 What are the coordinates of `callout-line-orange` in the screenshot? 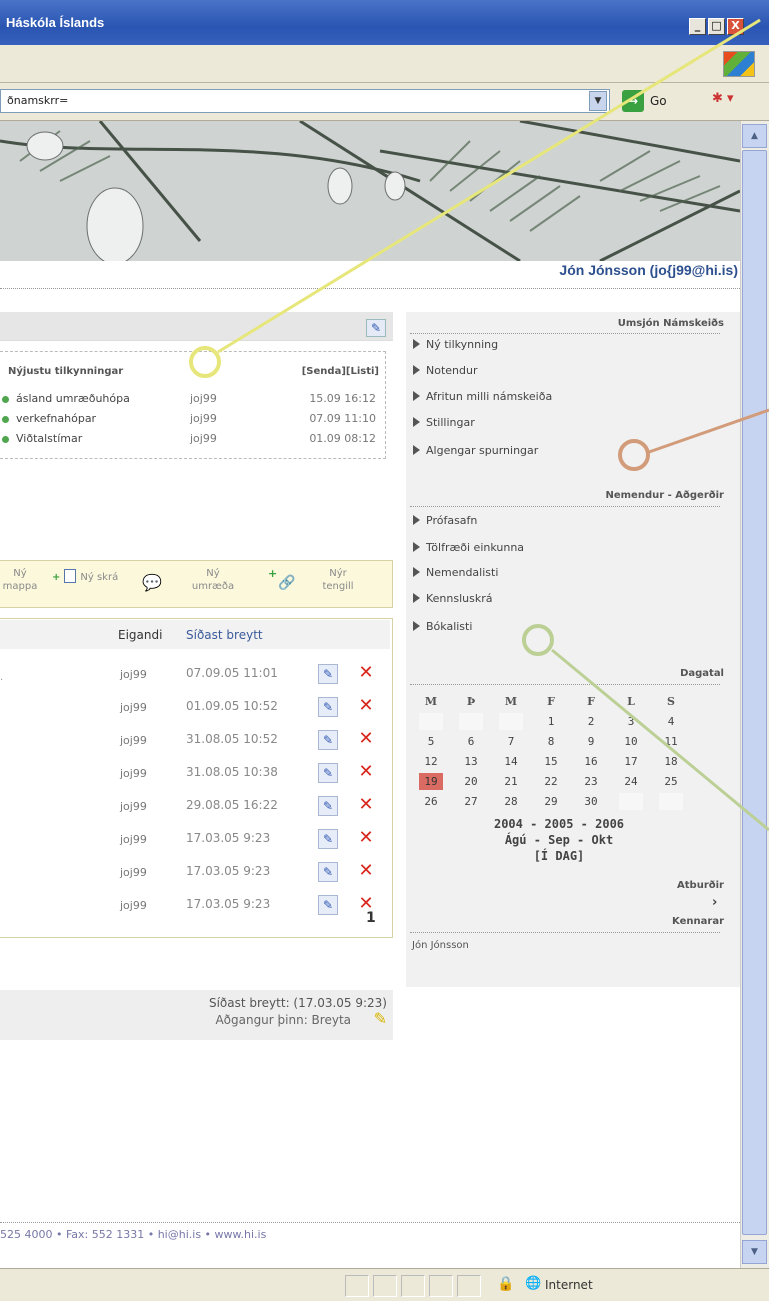 It's located at (708, 431).